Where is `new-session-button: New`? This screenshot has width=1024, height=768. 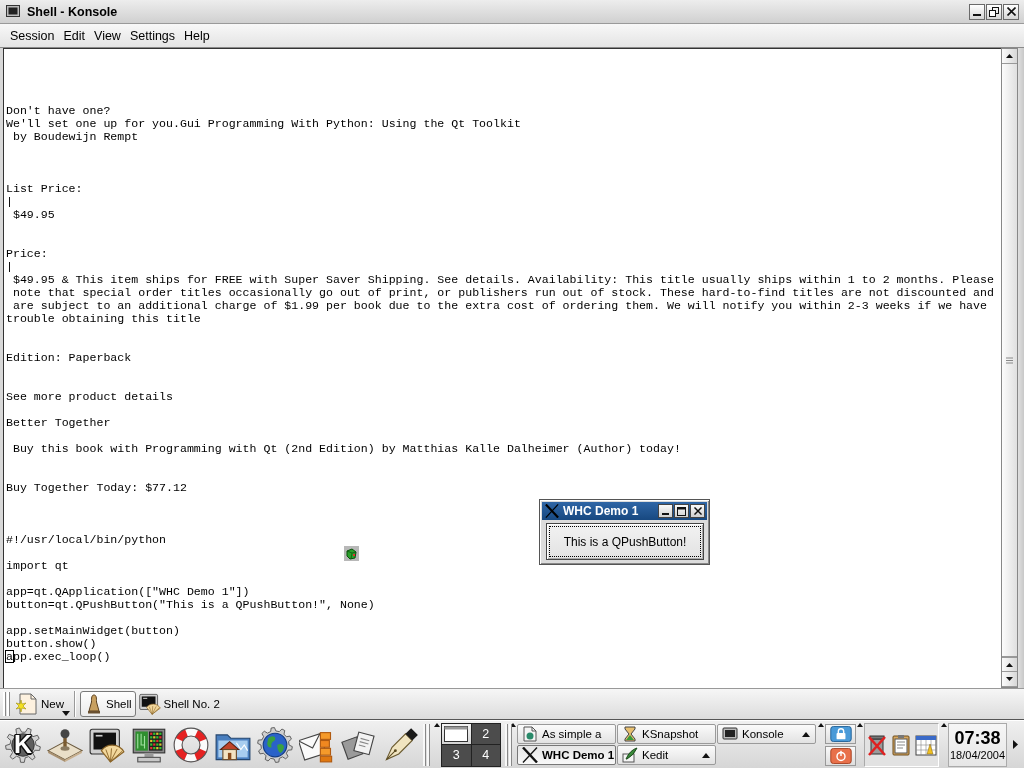
new-session-button: New is located at coordinates (41, 704).